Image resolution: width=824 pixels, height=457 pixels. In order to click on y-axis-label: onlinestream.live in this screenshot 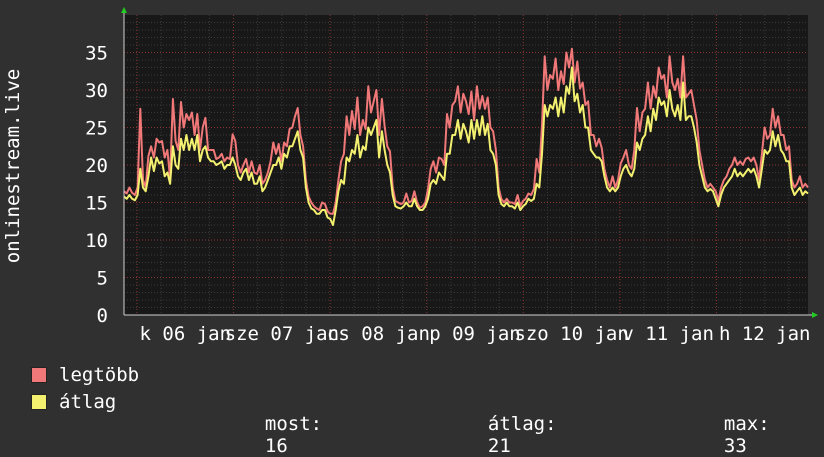, I will do `click(13, 166)`.